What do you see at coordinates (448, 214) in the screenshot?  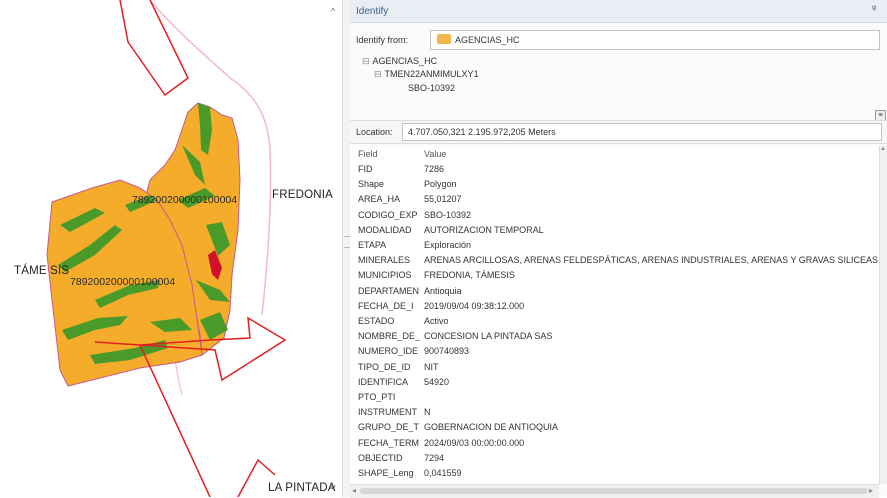 I see `attribute-field-value: SBO-10392` at bounding box center [448, 214].